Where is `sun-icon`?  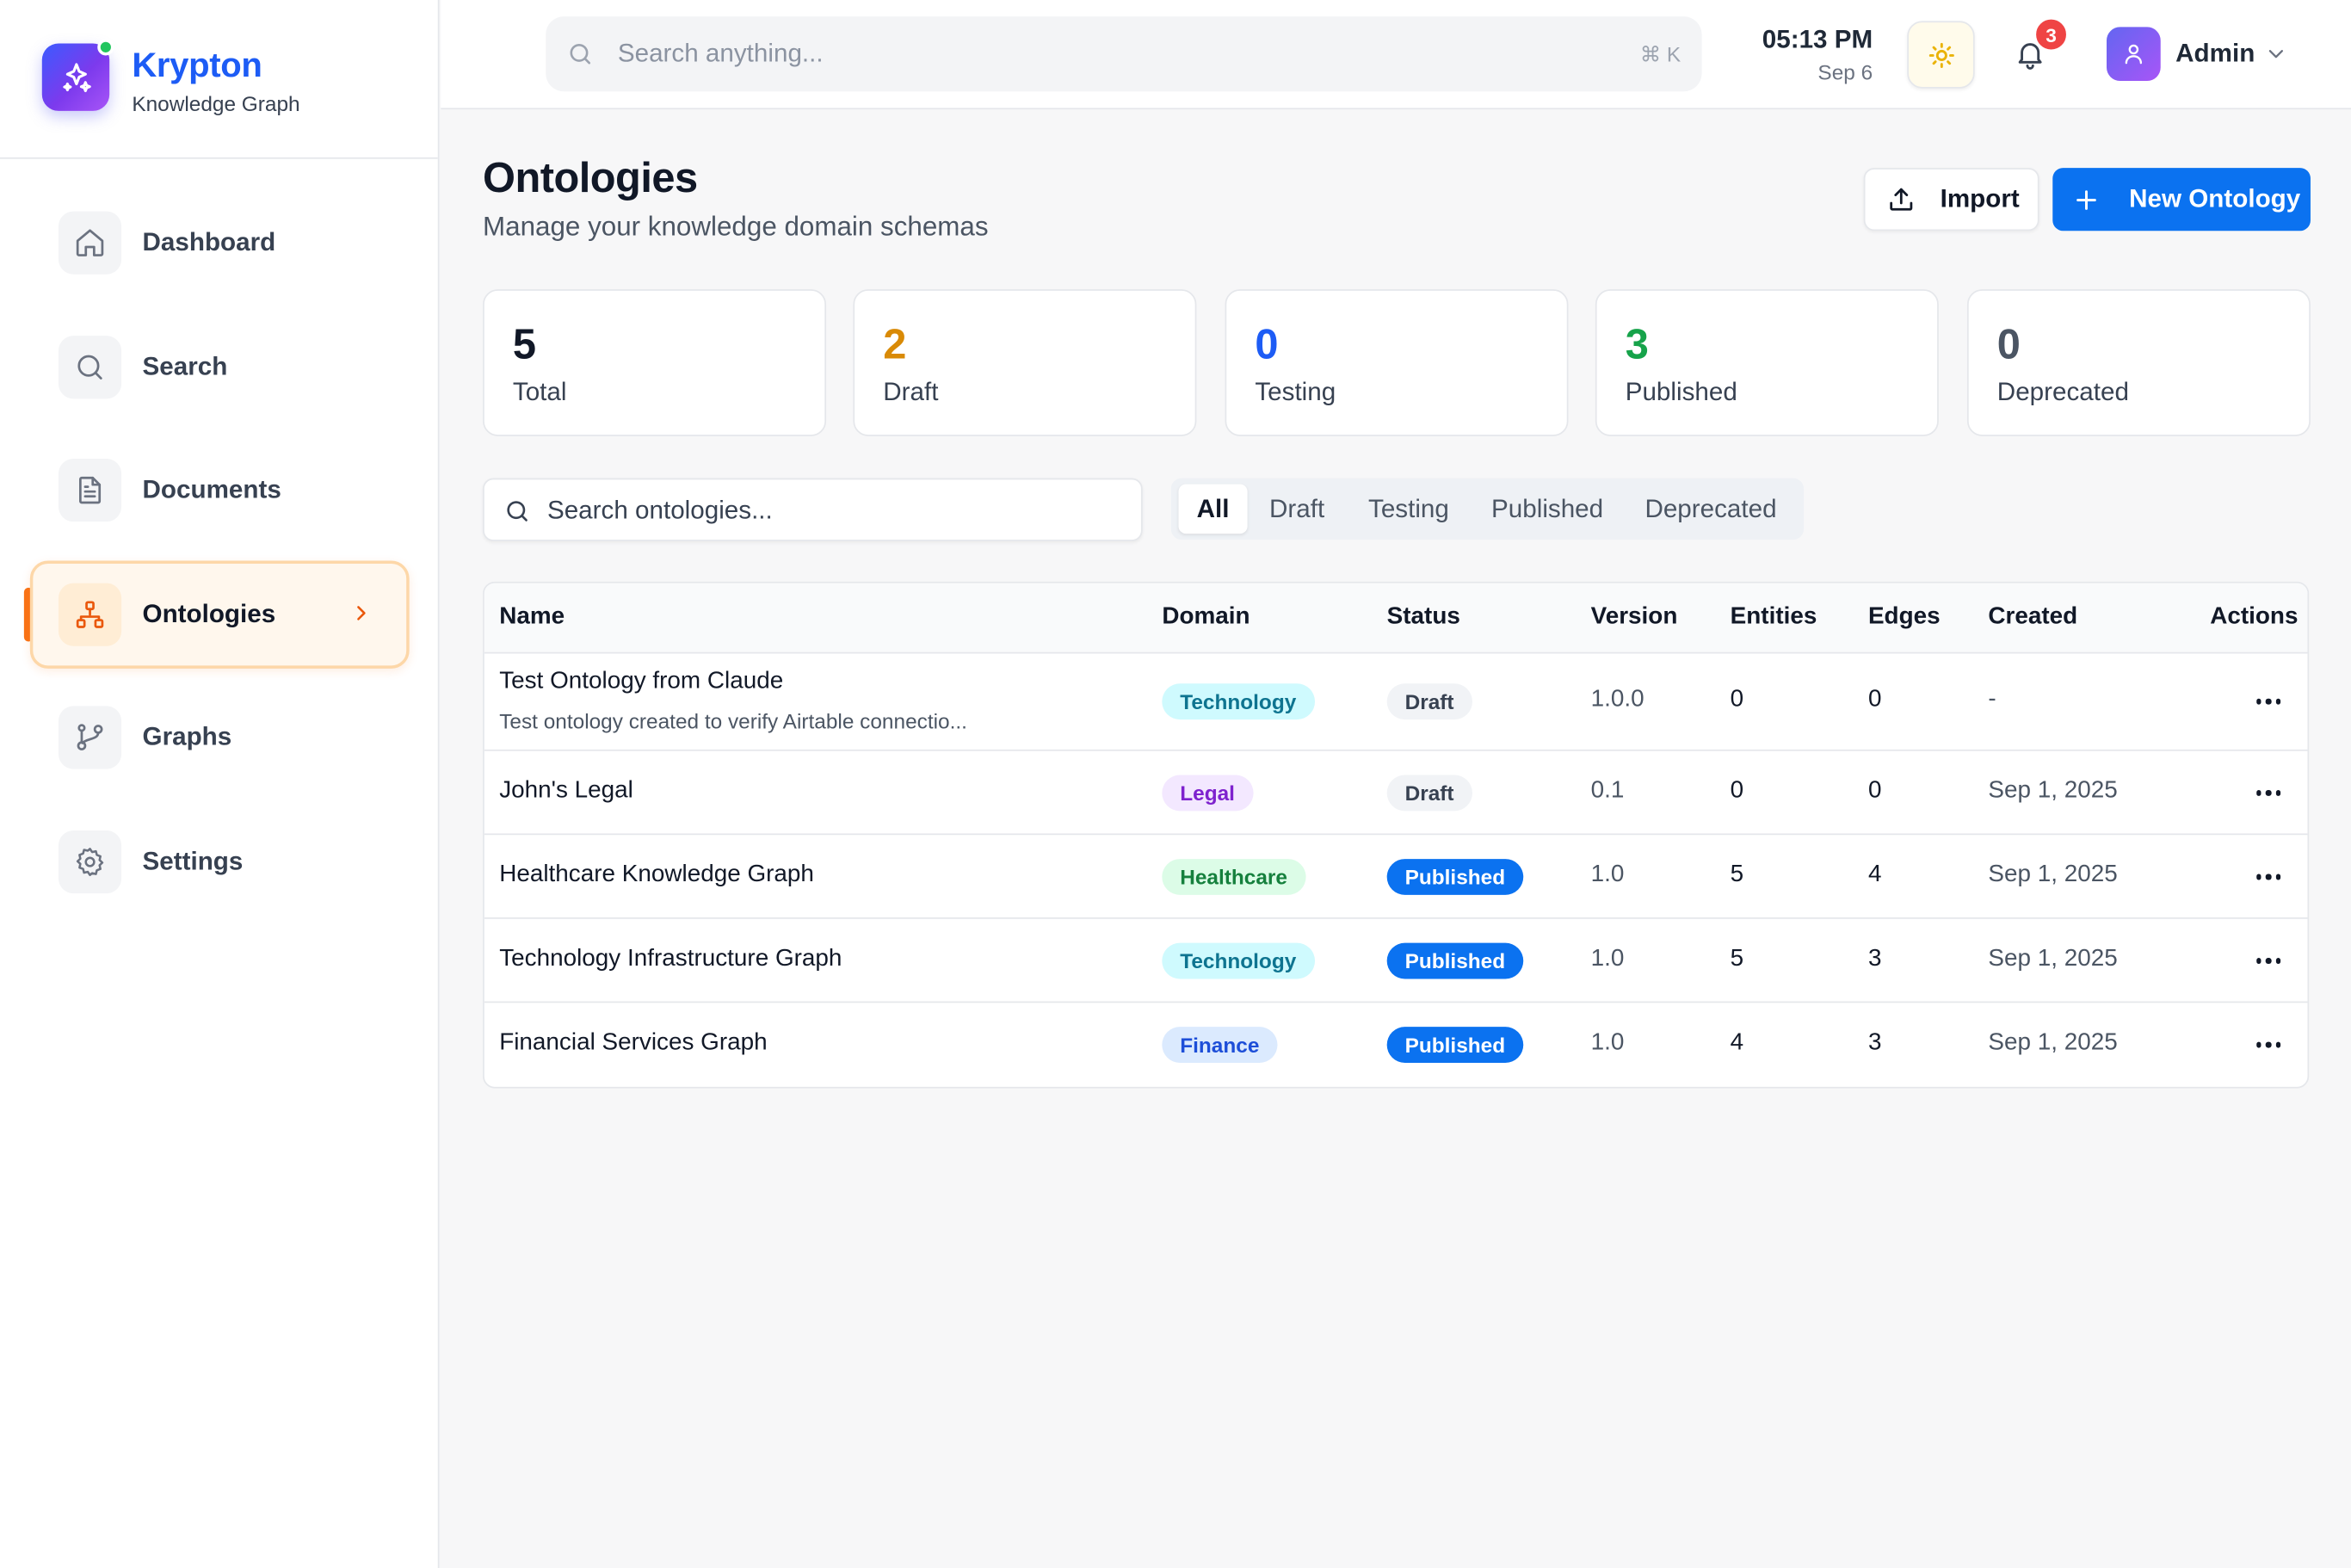 sun-icon is located at coordinates (1941, 55).